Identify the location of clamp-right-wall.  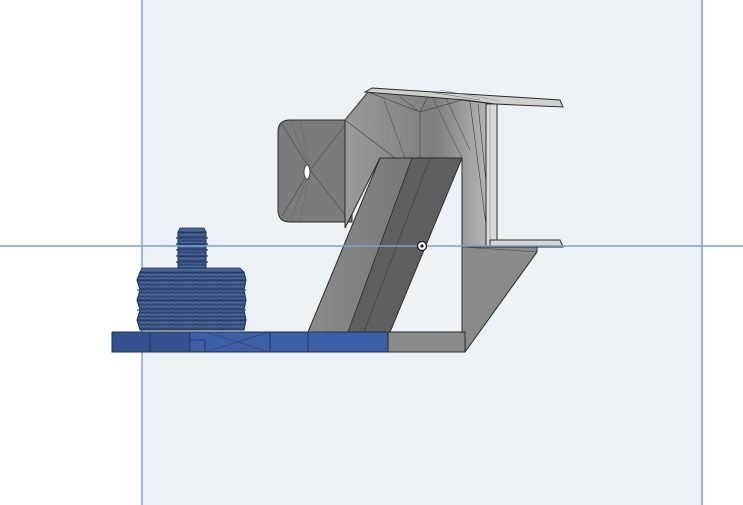
(491, 175).